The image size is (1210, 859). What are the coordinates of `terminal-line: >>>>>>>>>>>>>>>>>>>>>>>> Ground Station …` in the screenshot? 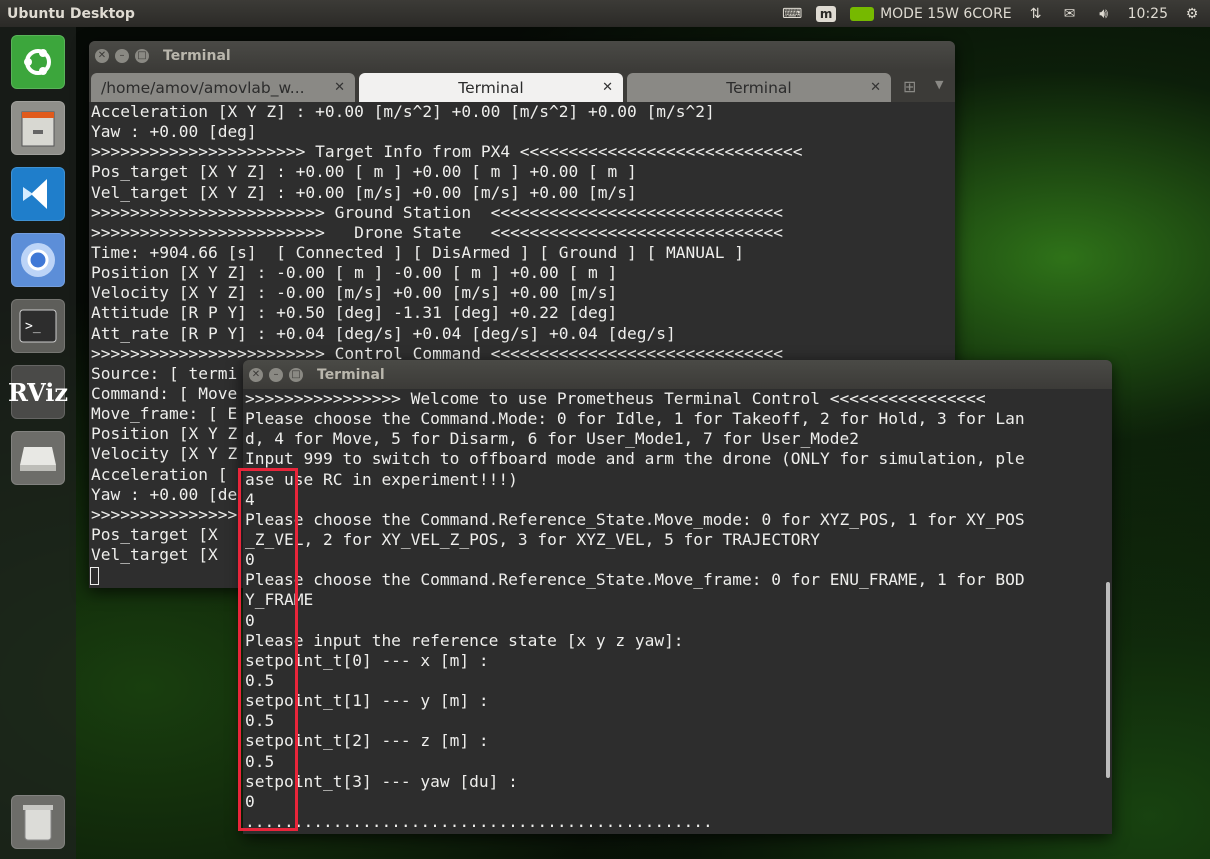 It's located at (437, 212).